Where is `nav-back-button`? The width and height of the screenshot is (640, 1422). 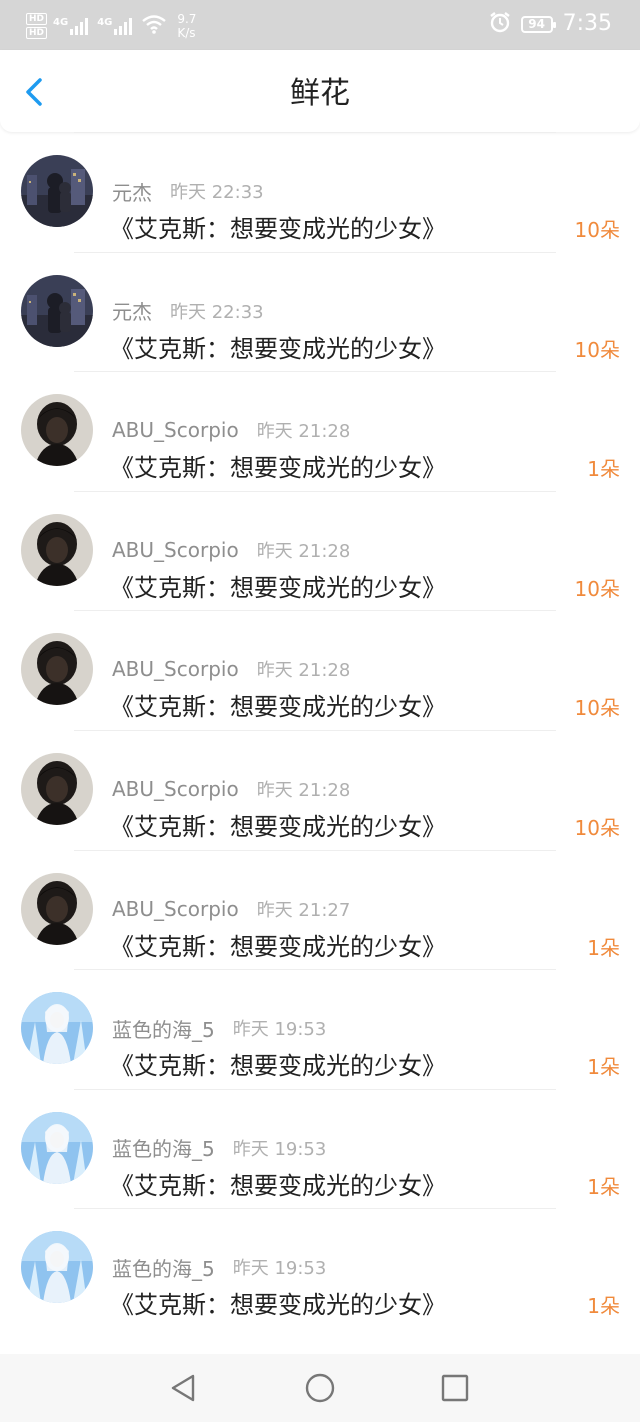 nav-back-button is located at coordinates (183, 1388).